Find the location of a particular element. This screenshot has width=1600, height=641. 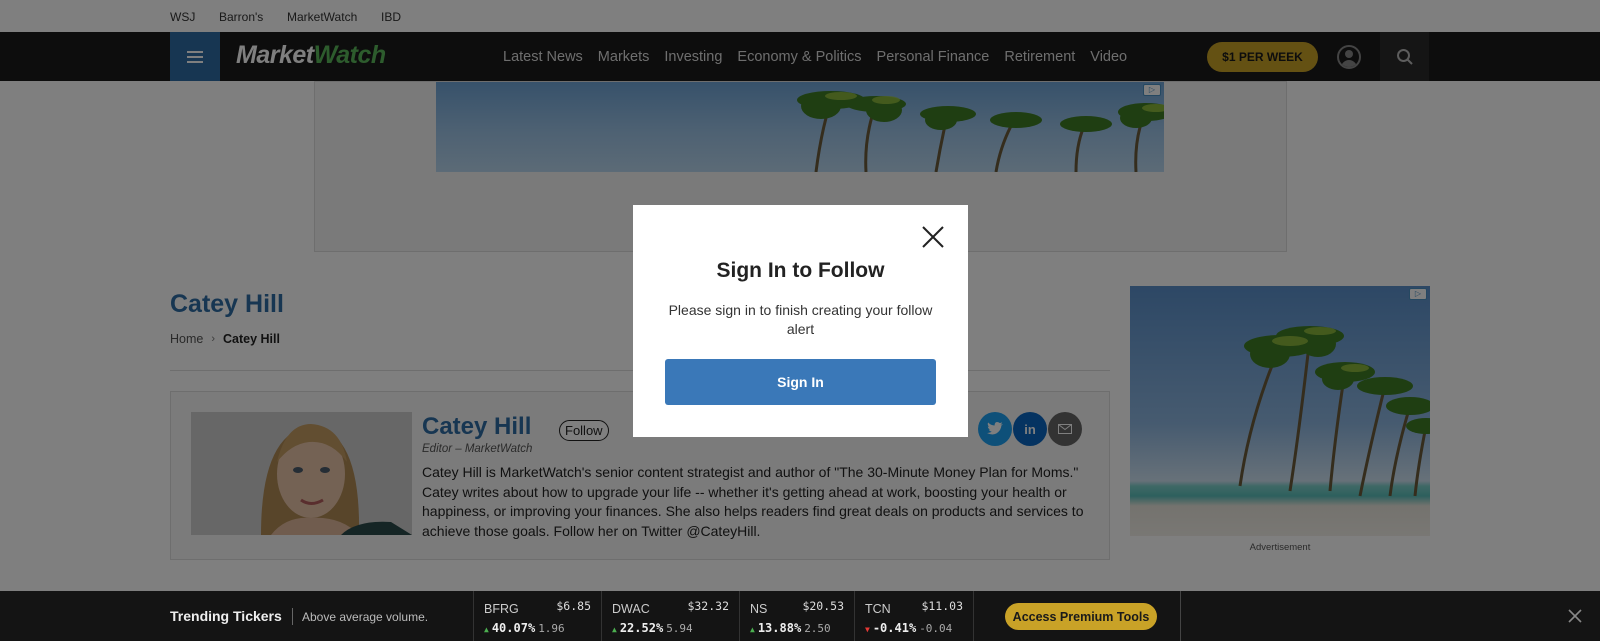

ticker-price: $11.03 is located at coordinates (942, 606).